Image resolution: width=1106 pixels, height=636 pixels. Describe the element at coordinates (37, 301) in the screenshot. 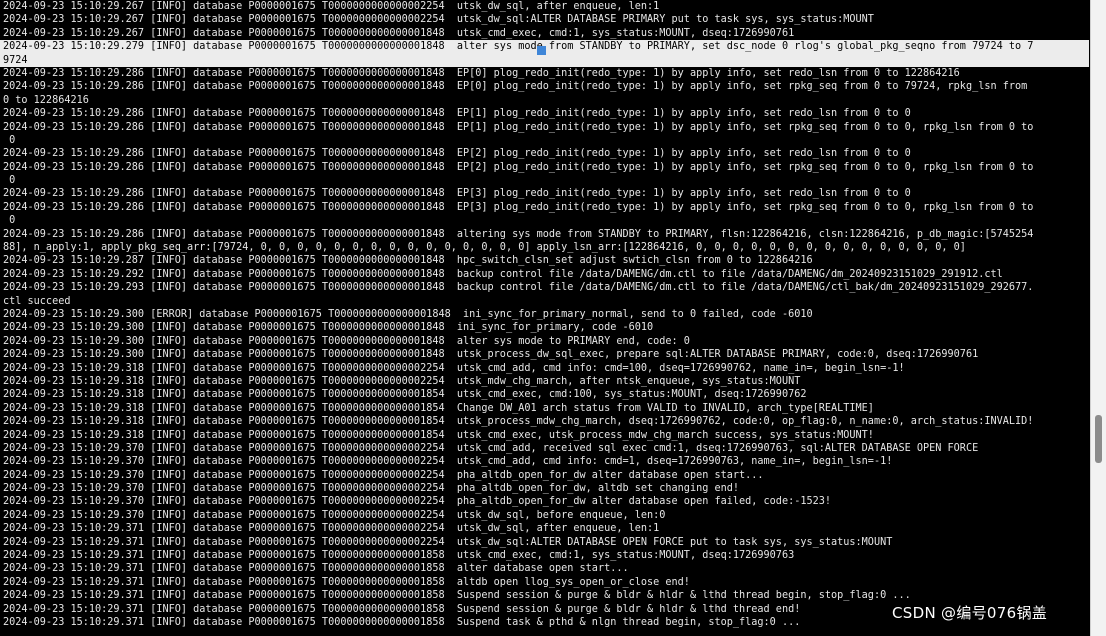

I see `log-line: ctl succeed` at that location.